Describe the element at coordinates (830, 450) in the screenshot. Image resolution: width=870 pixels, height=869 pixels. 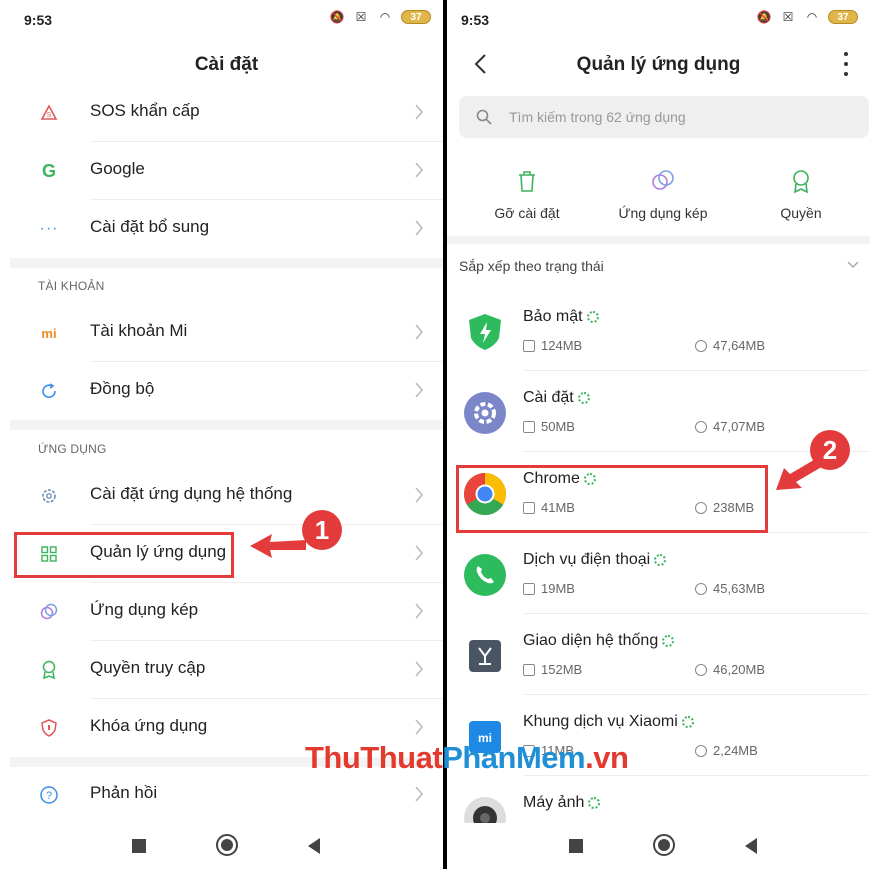
I see `step-badge-2: 2` at that location.